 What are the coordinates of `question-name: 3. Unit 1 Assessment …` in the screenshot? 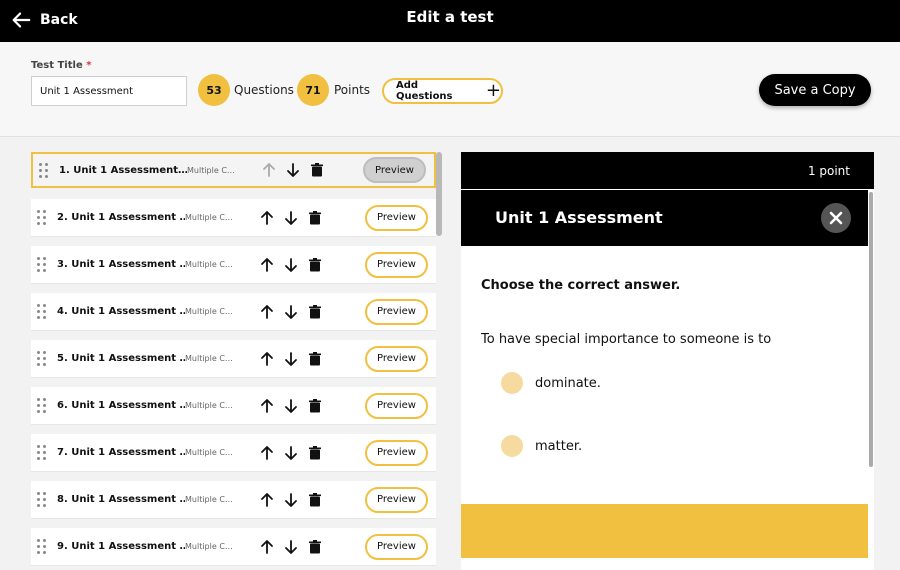 It's located at (121, 264).